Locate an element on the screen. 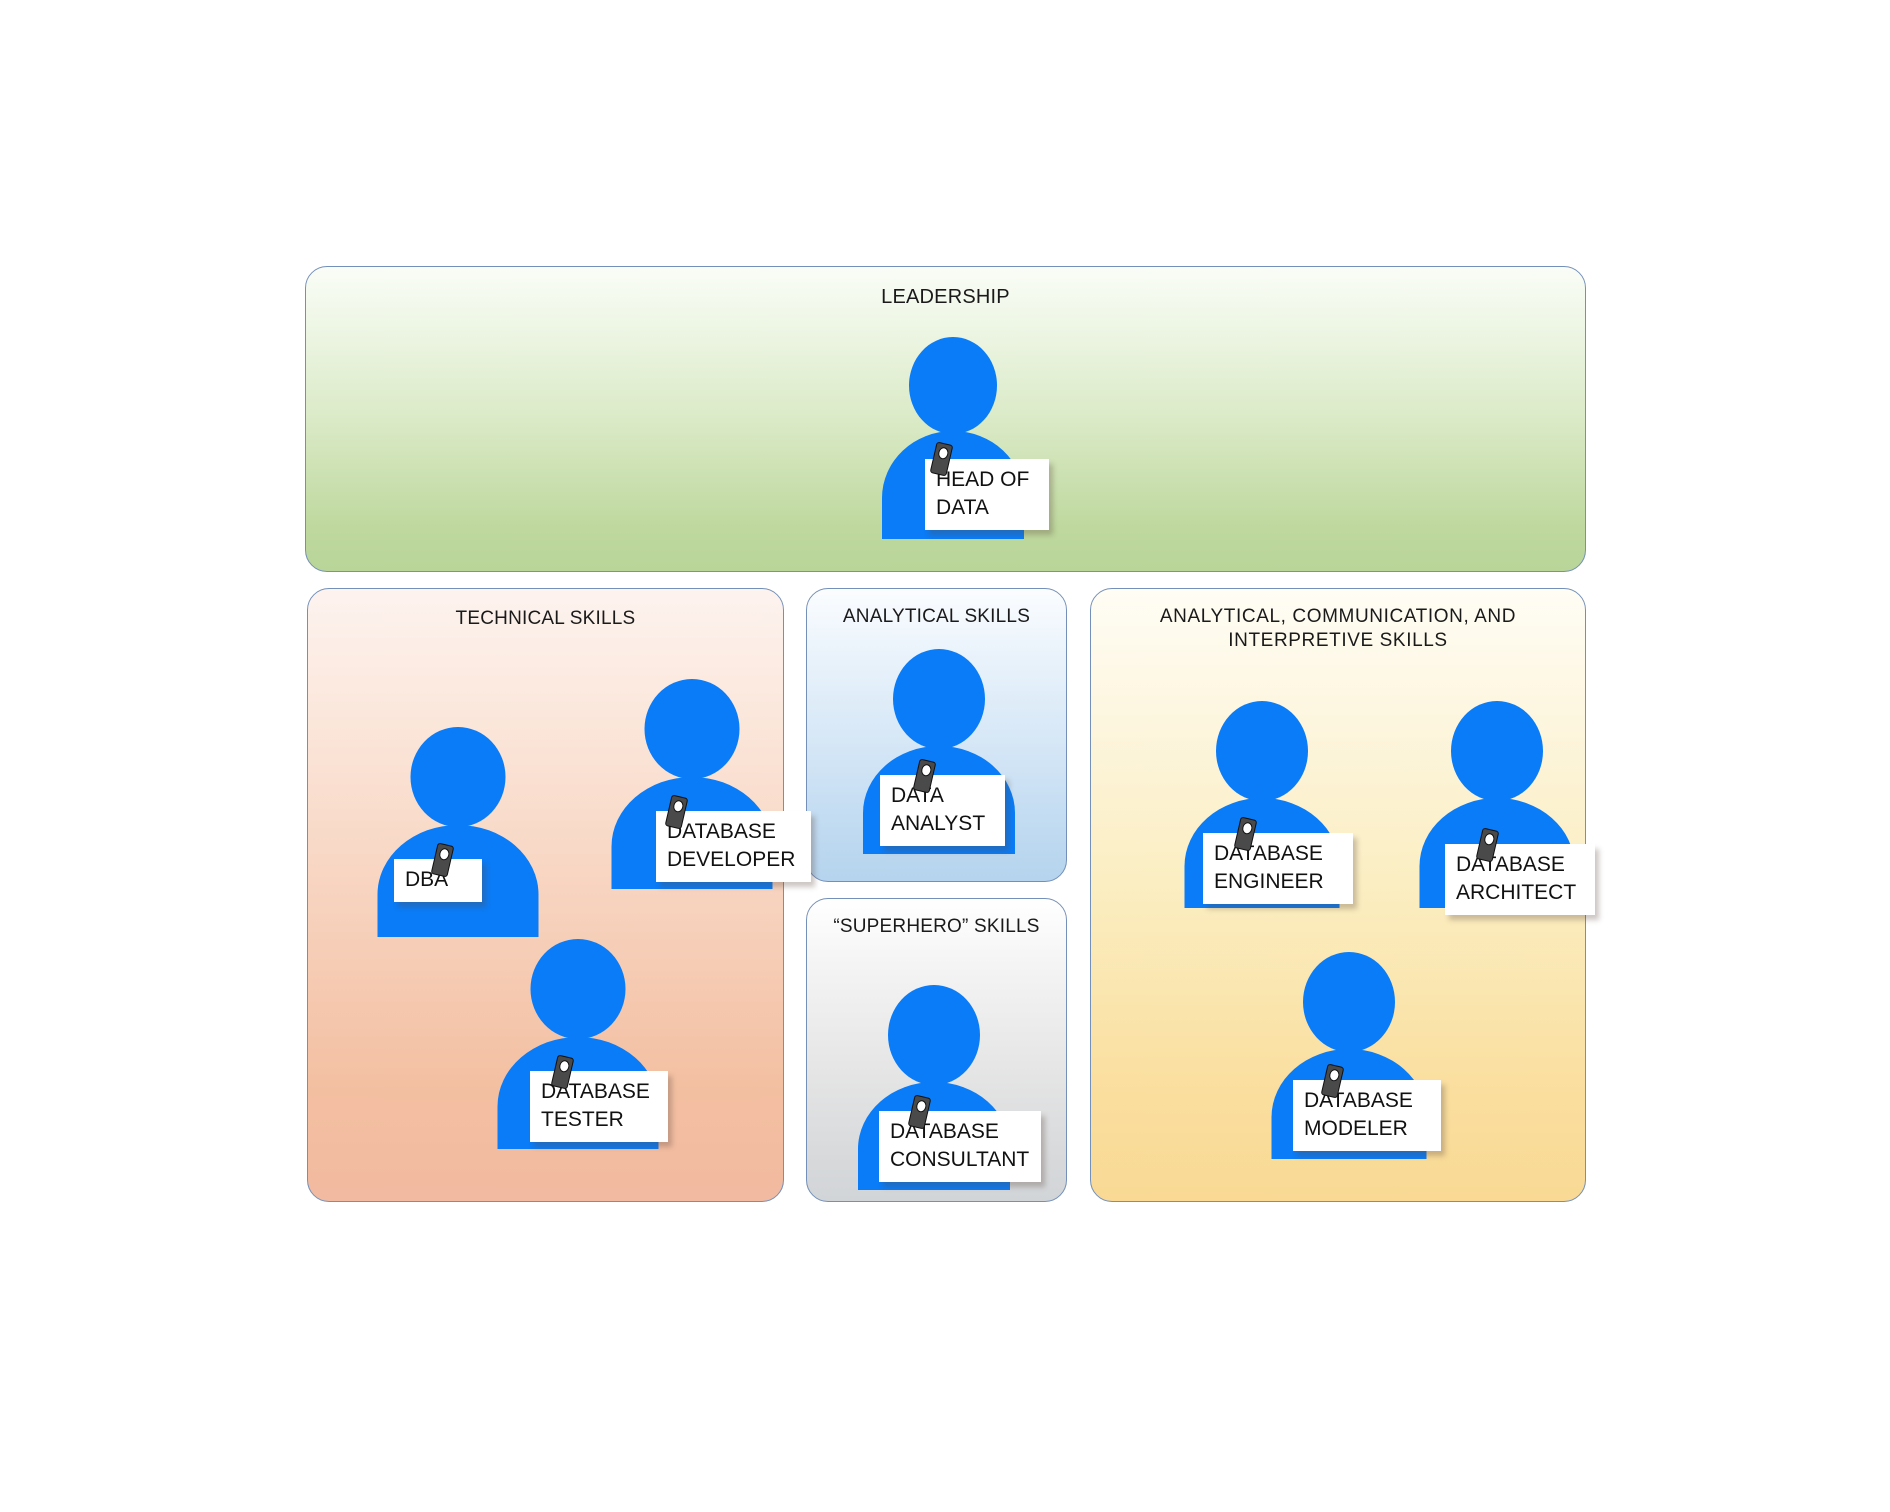 This screenshot has width=1890, height=1512. person-data-analyst: DATA ANALYST is located at coordinates (939, 751).